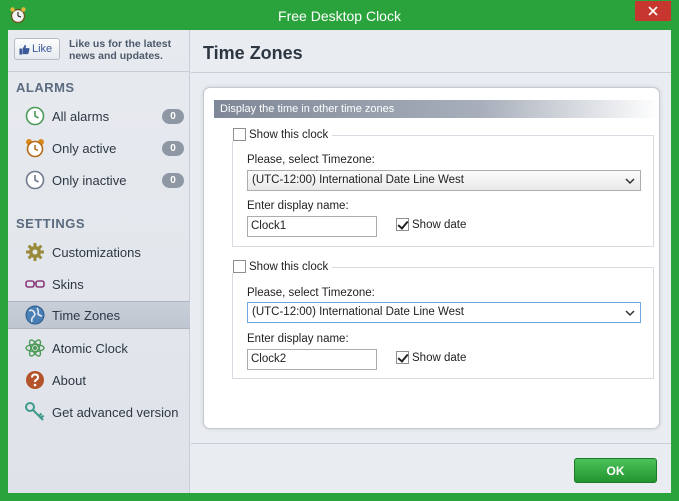  Describe the element at coordinates (311, 160) in the screenshot. I see `timezone-1-label: Please, select Timezone:` at that location.